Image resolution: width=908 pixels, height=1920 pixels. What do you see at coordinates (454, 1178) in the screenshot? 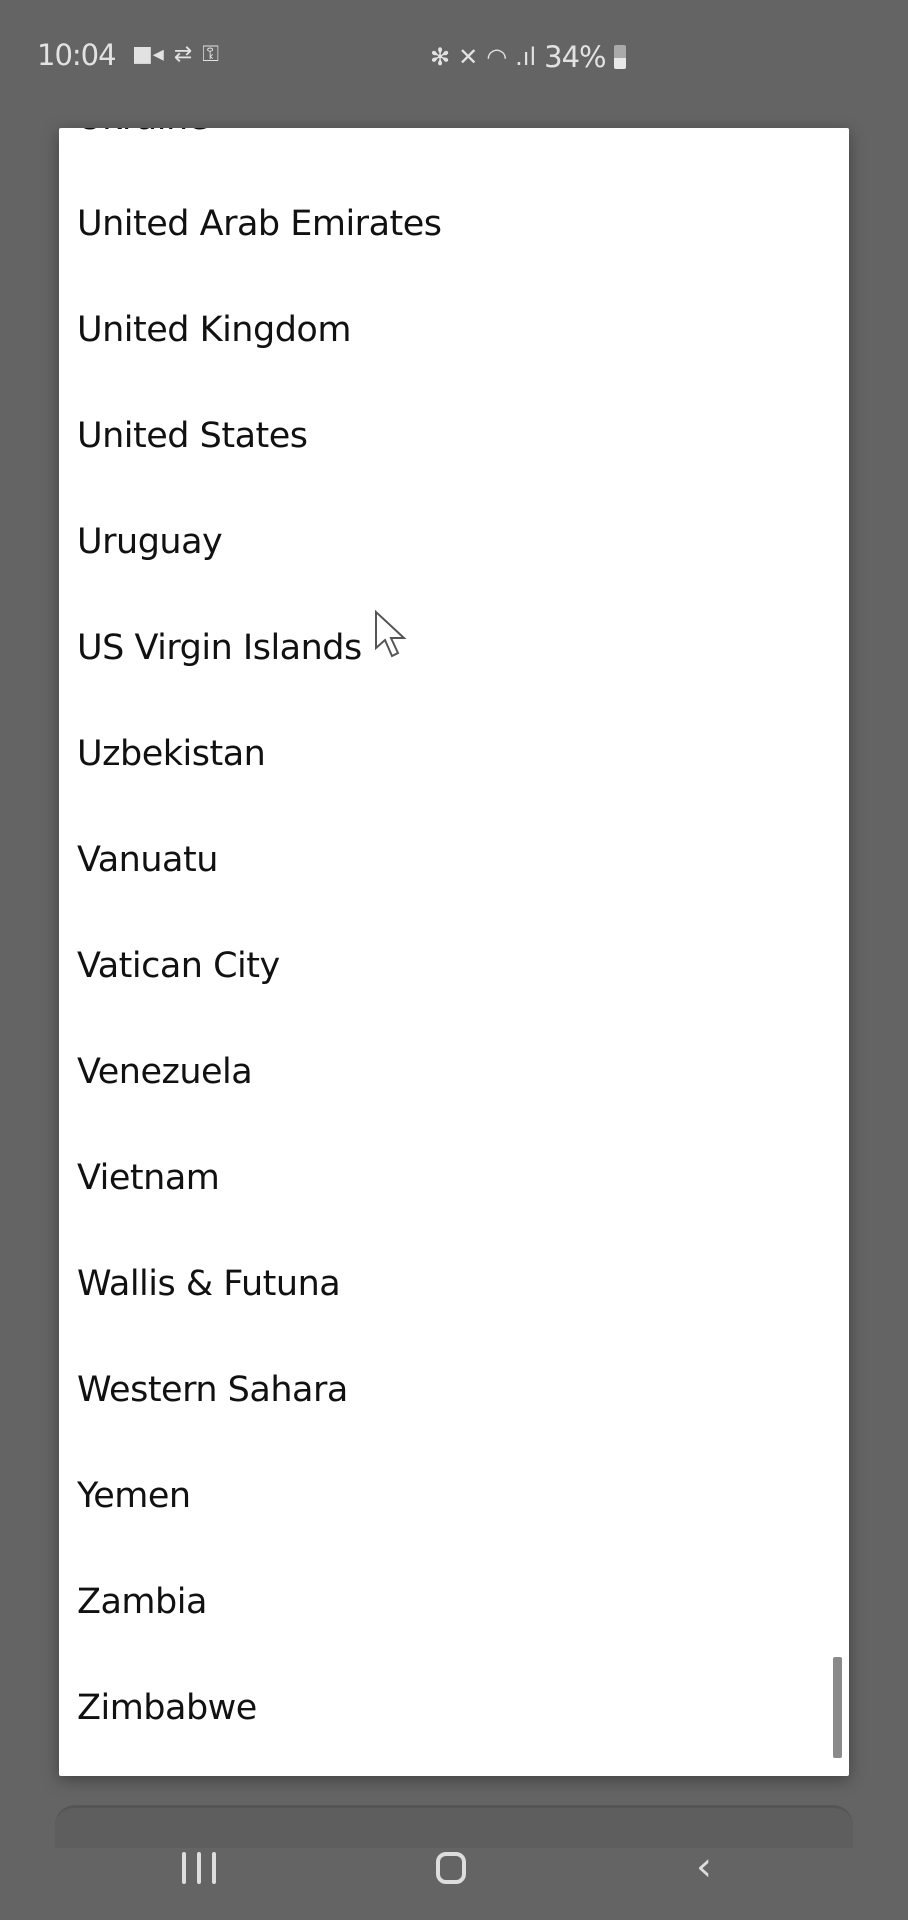
I see `list-item-vietnam: Vietnam` at bounding box center [454, 1178].